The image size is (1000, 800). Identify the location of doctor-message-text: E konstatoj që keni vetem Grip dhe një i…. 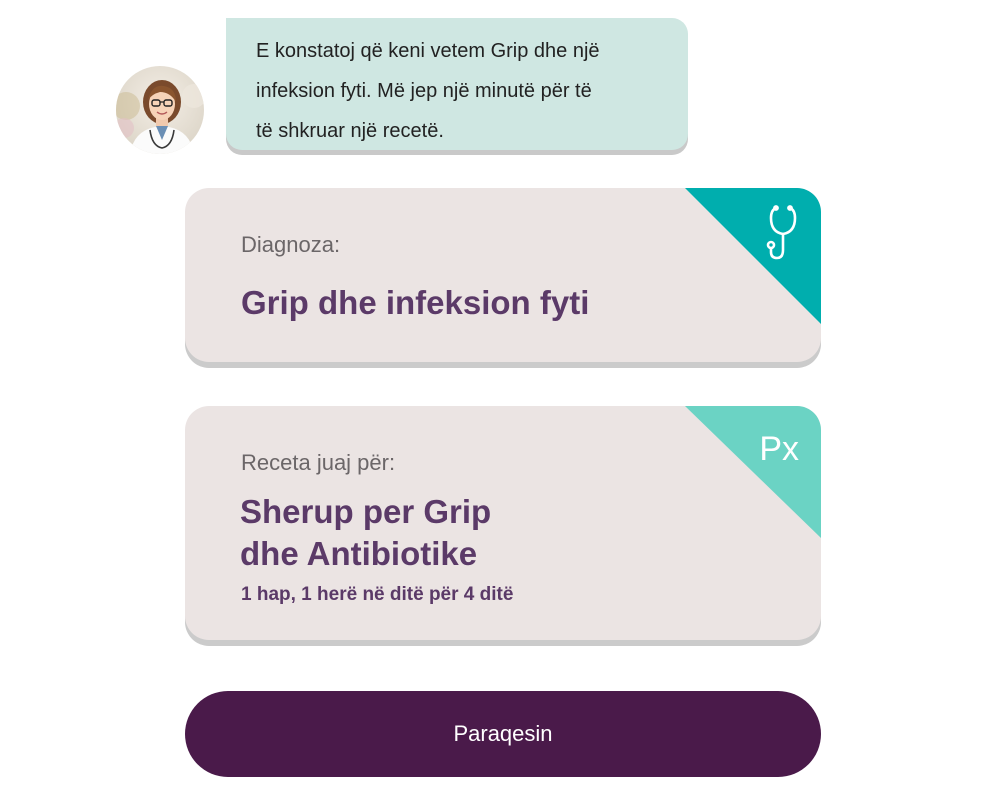
(428, 91).